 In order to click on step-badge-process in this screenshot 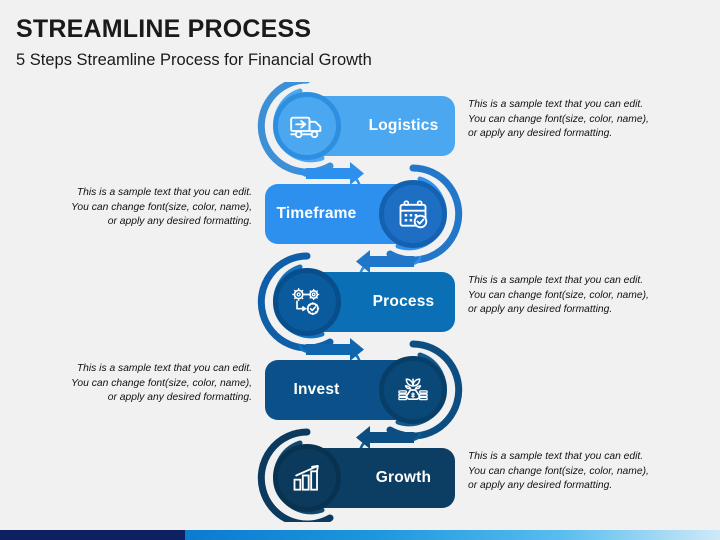, I will do `click(307, 302)`.